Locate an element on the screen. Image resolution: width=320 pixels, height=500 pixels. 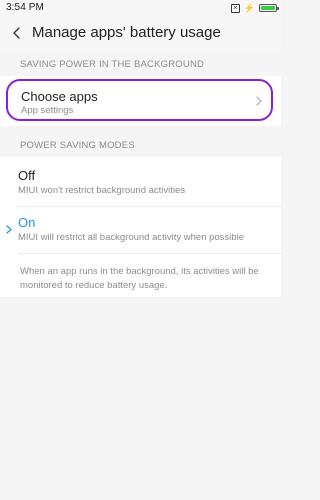
status-bar: 3:54 PM × ⚡ is located at coordinates (140, 8).